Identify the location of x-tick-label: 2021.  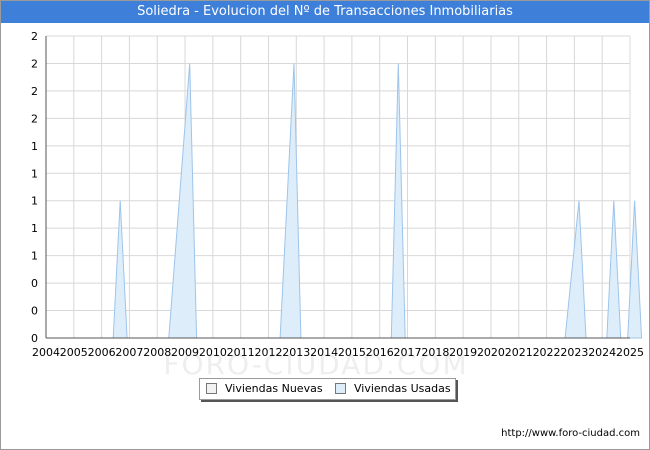
(519, 352).